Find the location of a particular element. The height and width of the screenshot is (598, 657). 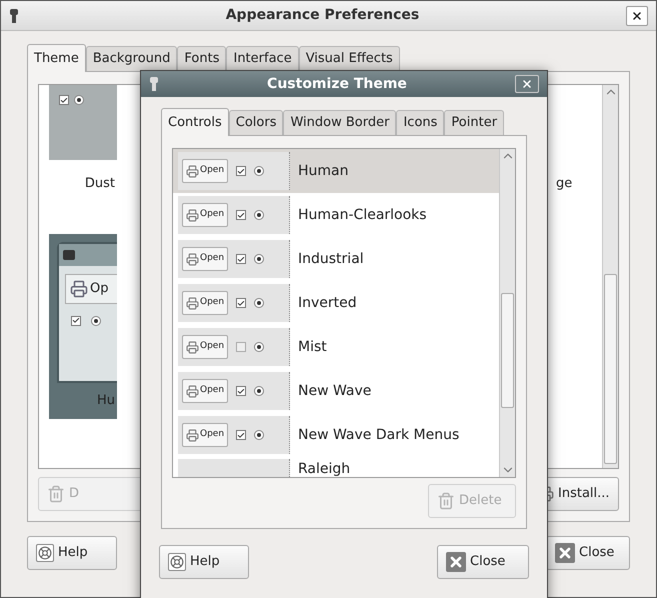

tab: Fonts is located at coordinates (201, 58).